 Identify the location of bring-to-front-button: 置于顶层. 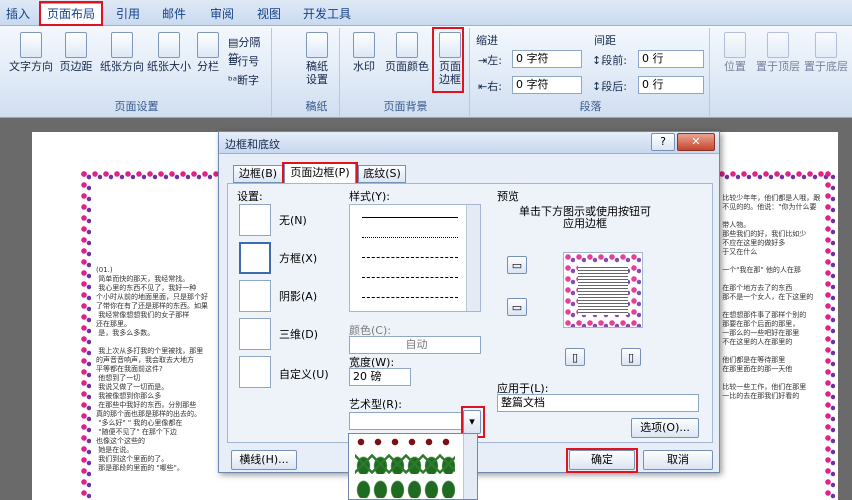
(778, 52).